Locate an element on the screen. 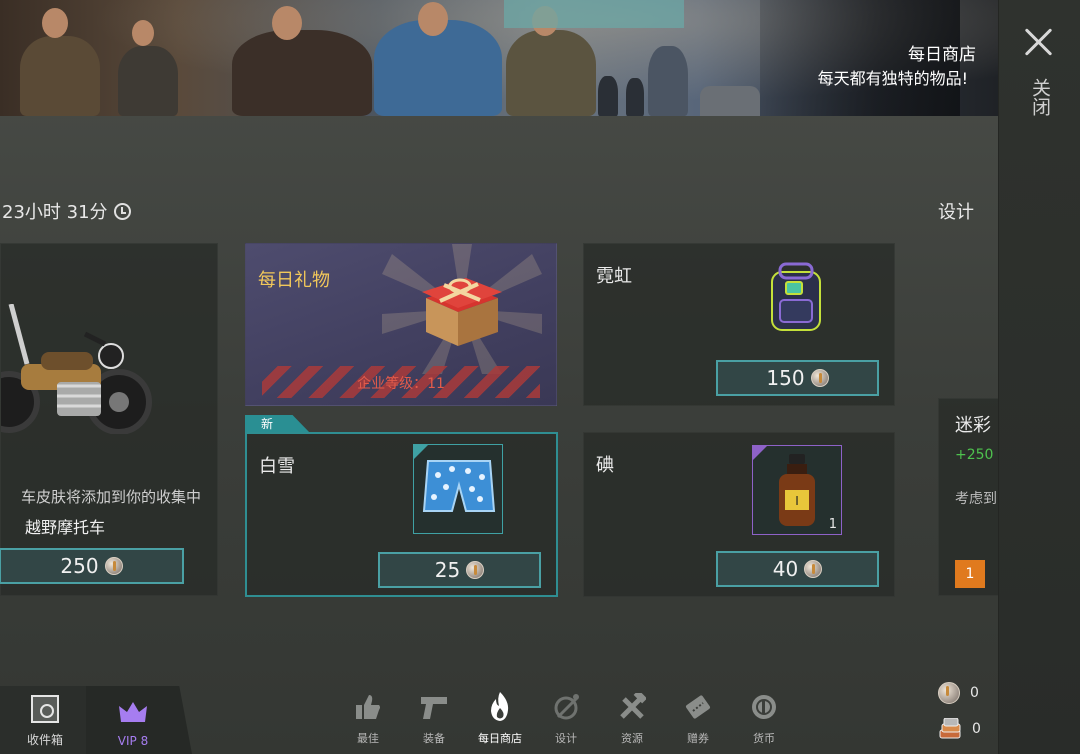  resource-amount: 0 is located at coordinates (976, 729).